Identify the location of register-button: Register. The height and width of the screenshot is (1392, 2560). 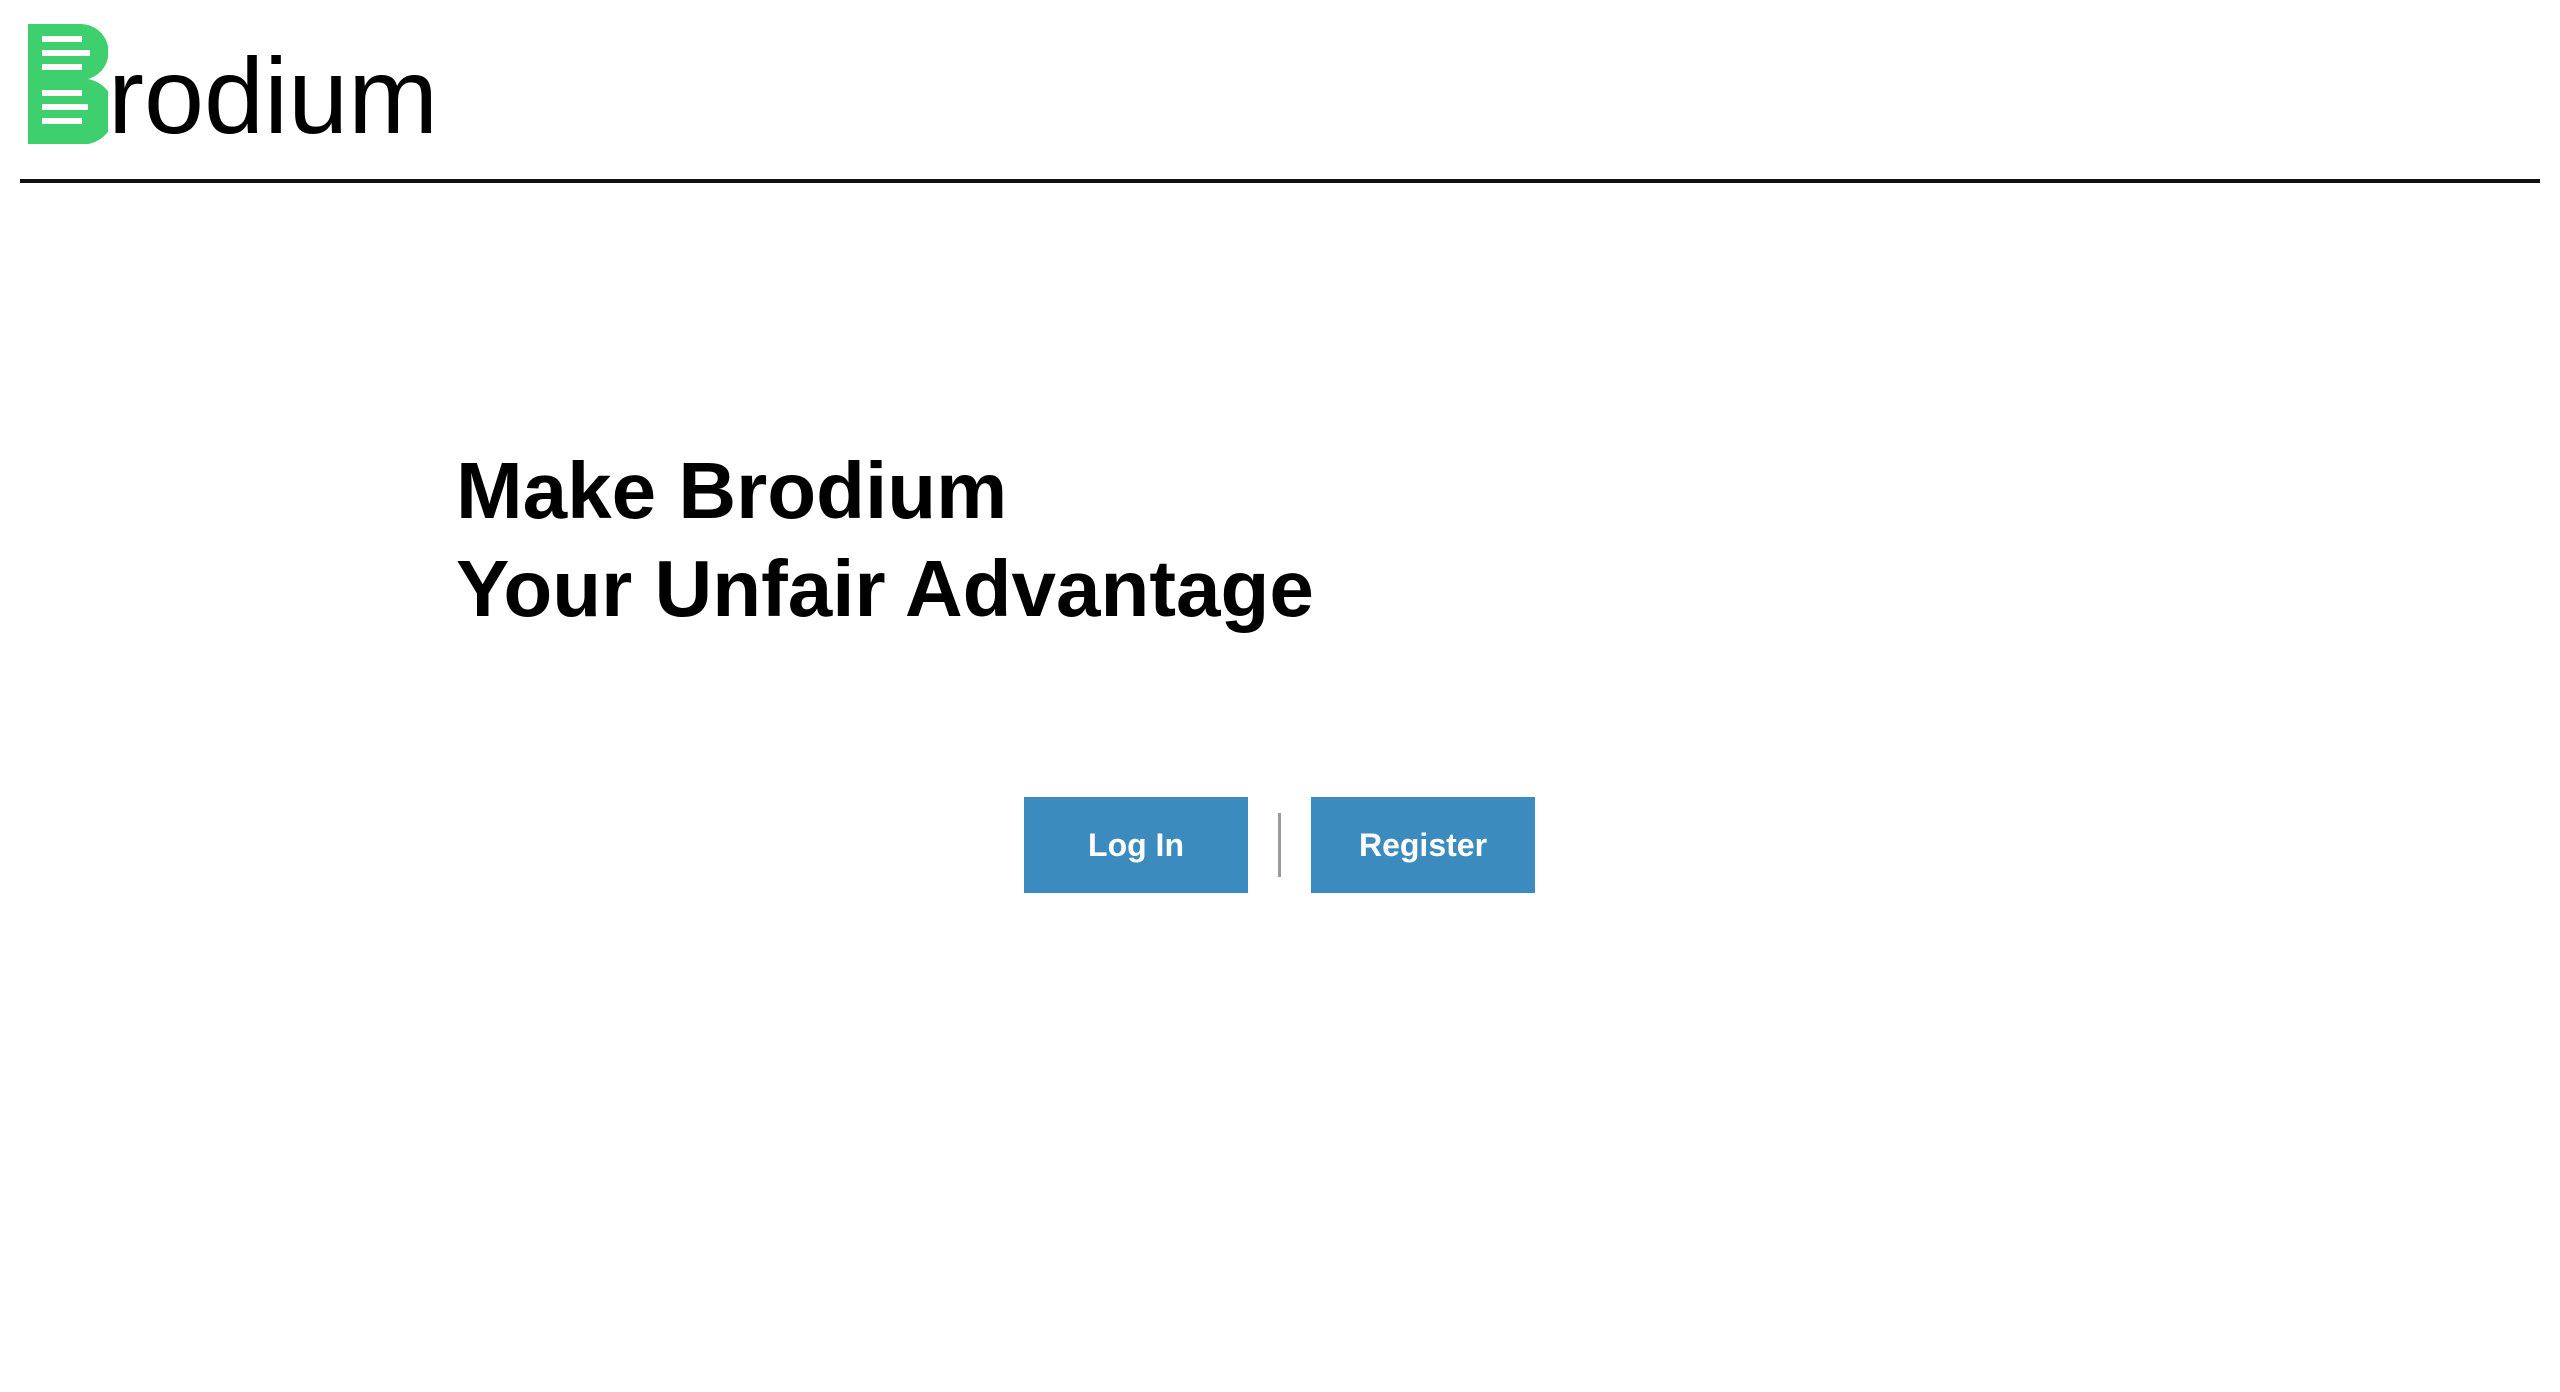
(1423, 845).